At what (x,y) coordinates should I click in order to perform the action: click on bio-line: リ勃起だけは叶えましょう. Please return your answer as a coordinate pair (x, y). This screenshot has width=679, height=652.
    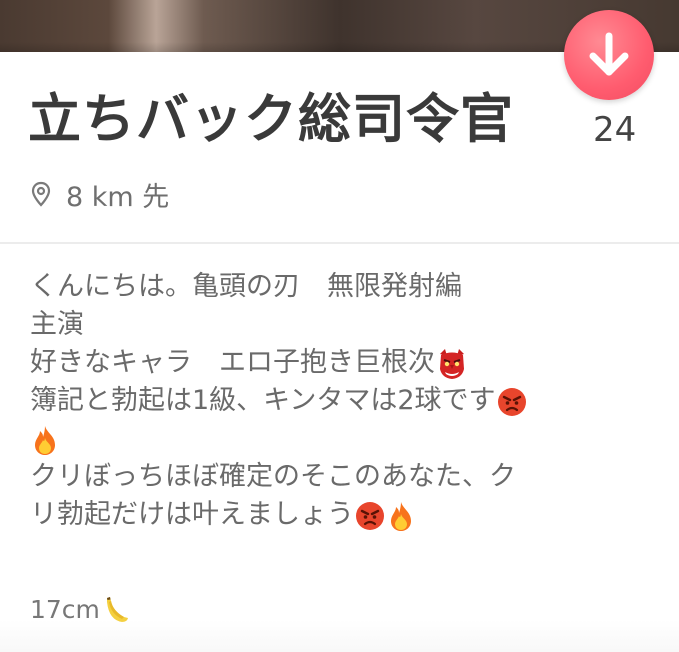
    Looking at the image, I should click on (342, 515).